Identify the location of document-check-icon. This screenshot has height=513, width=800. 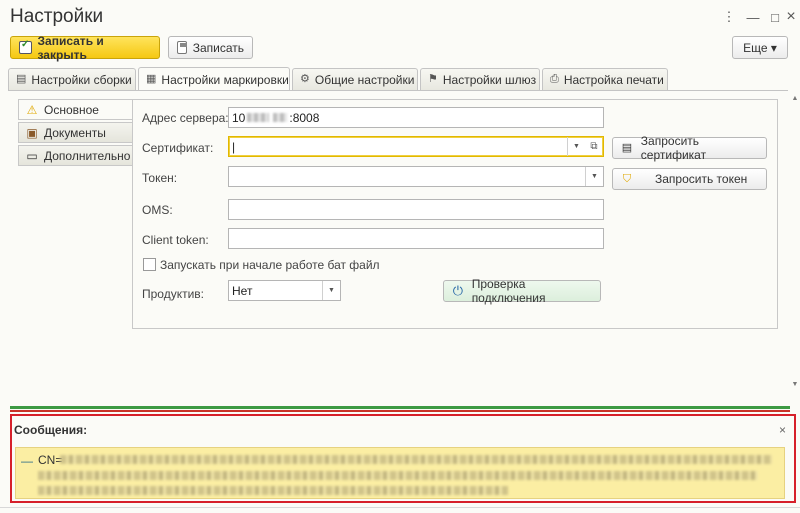
(25, 46).